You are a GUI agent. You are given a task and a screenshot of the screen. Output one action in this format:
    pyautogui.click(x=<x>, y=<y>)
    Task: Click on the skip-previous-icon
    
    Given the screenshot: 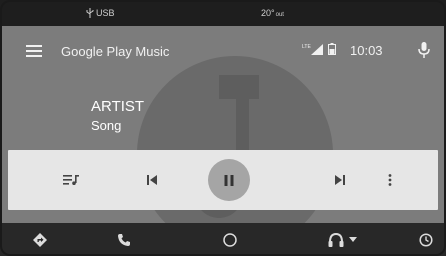 What is the action you would take?
    pyautogui.click(x=152, y=180)
    